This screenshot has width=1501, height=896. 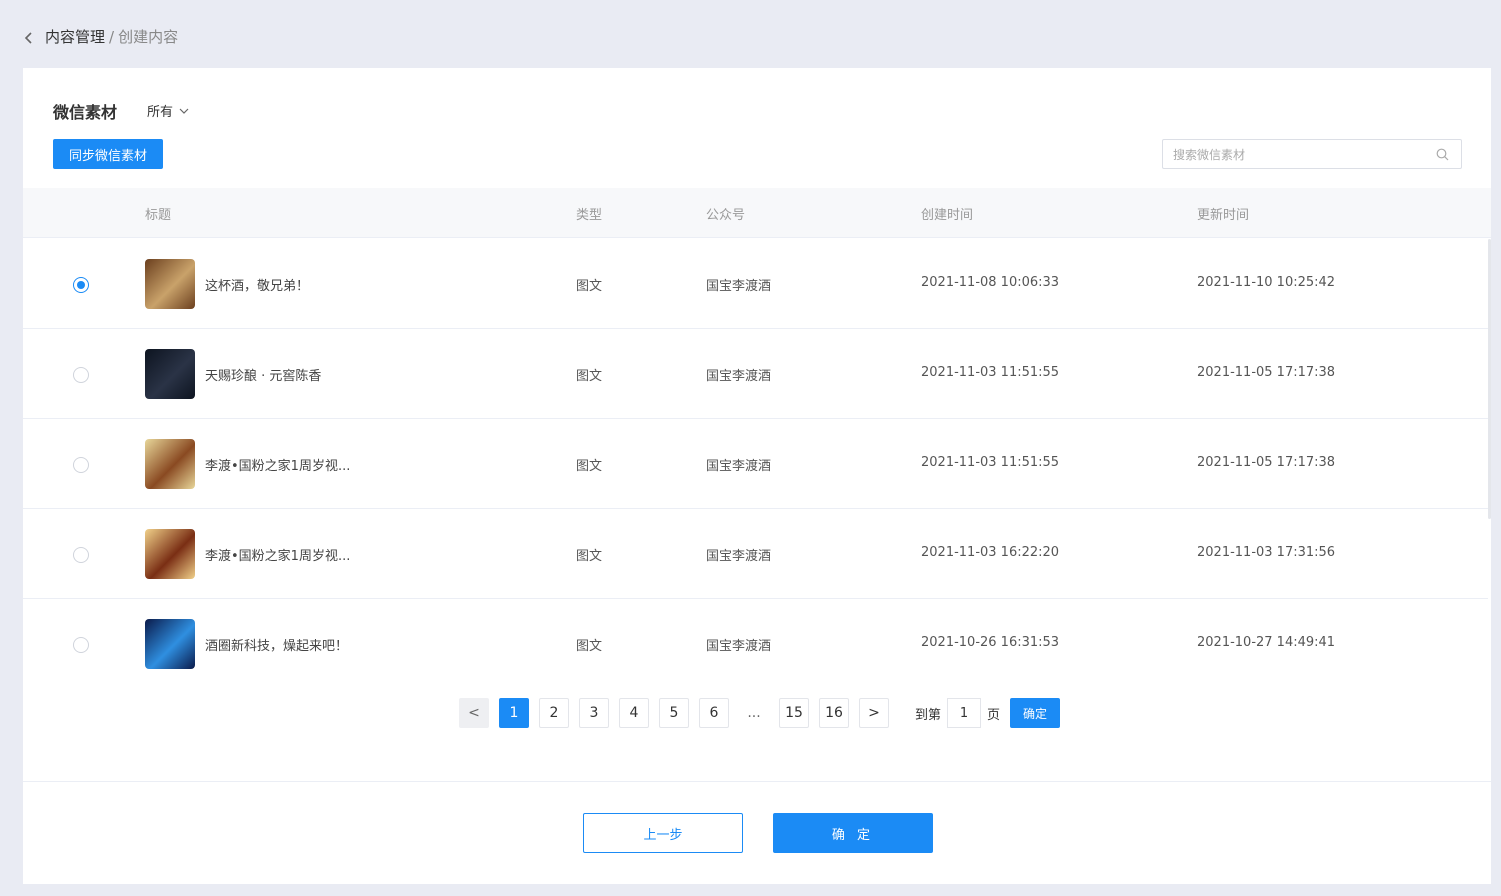 What do you see at coordinates (1266, 642) in the screenshot?
I see `row-updated: 2021-10-27 14:49:41` at bounding box center [1266, 642].